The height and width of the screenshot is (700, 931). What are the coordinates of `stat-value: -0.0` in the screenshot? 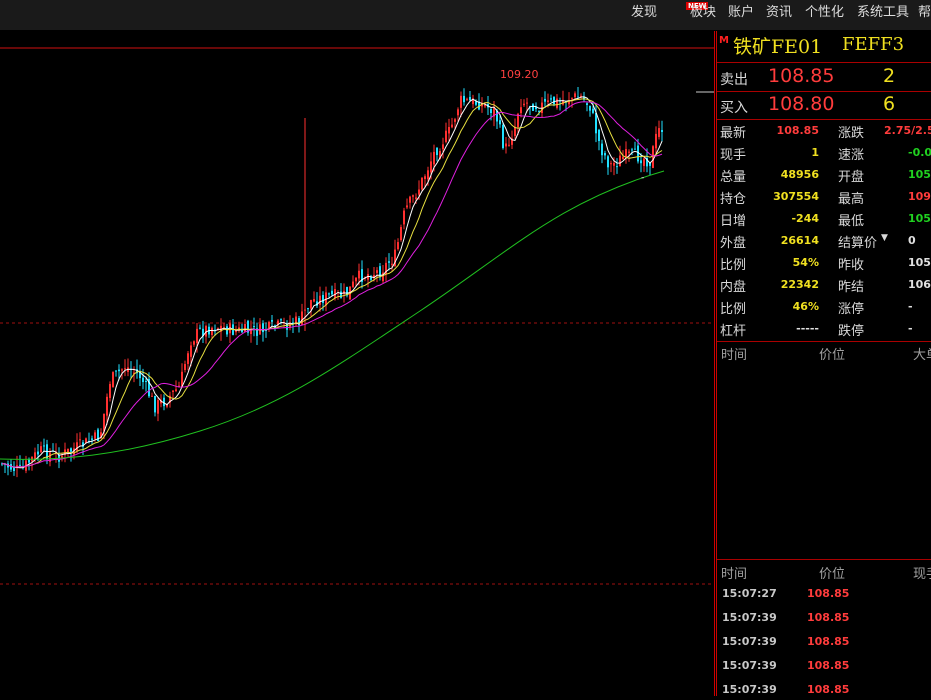 It's located at (919, 152).